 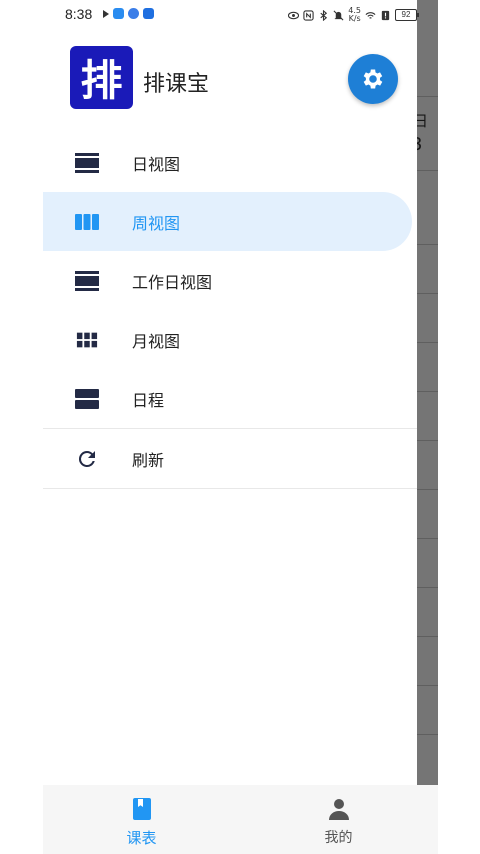 What do you see at coordinates (87, 399) in the screenshot?
I see `view-agenda-icon` at bounding box center [87, 399].